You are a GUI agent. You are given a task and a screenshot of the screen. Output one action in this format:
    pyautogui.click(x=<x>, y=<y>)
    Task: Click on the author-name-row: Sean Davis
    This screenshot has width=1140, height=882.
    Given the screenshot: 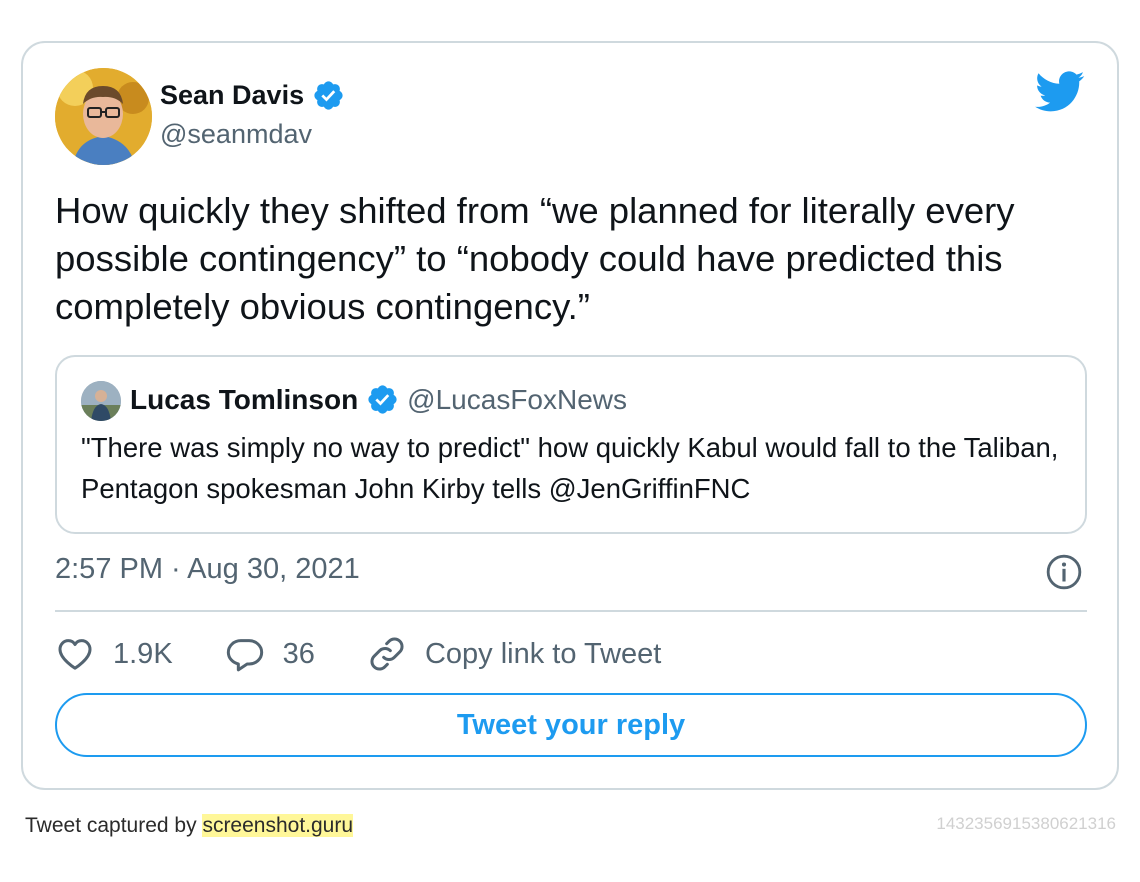 What is the action you would take?
    pyautogui.click(x=252, y=95)
    